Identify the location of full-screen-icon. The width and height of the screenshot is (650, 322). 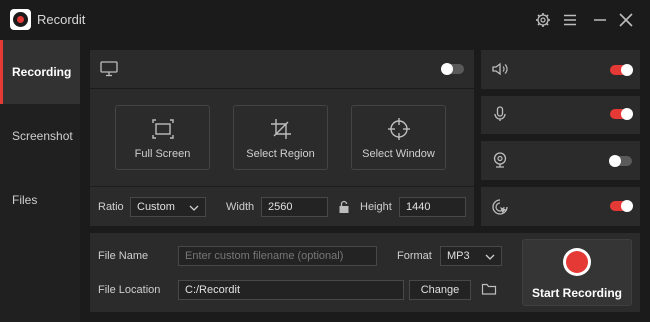
(162, 129).